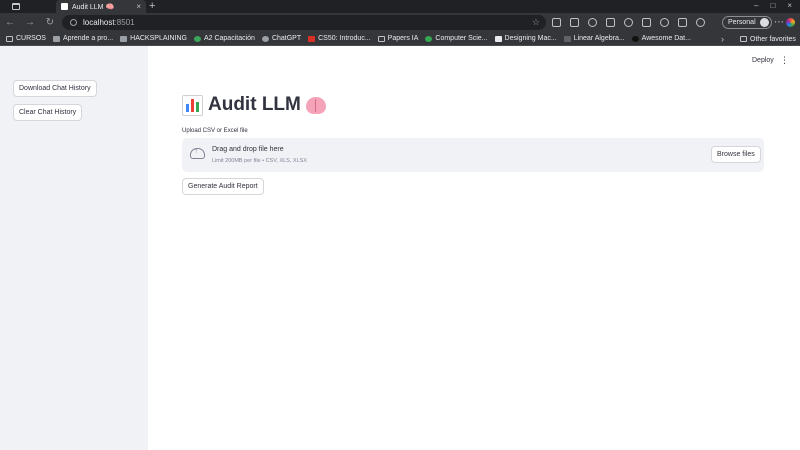 The width and height of the screenshot is (800, 450). I want to click on download-chat-history-button: Download Chat History, so click(55, 88).